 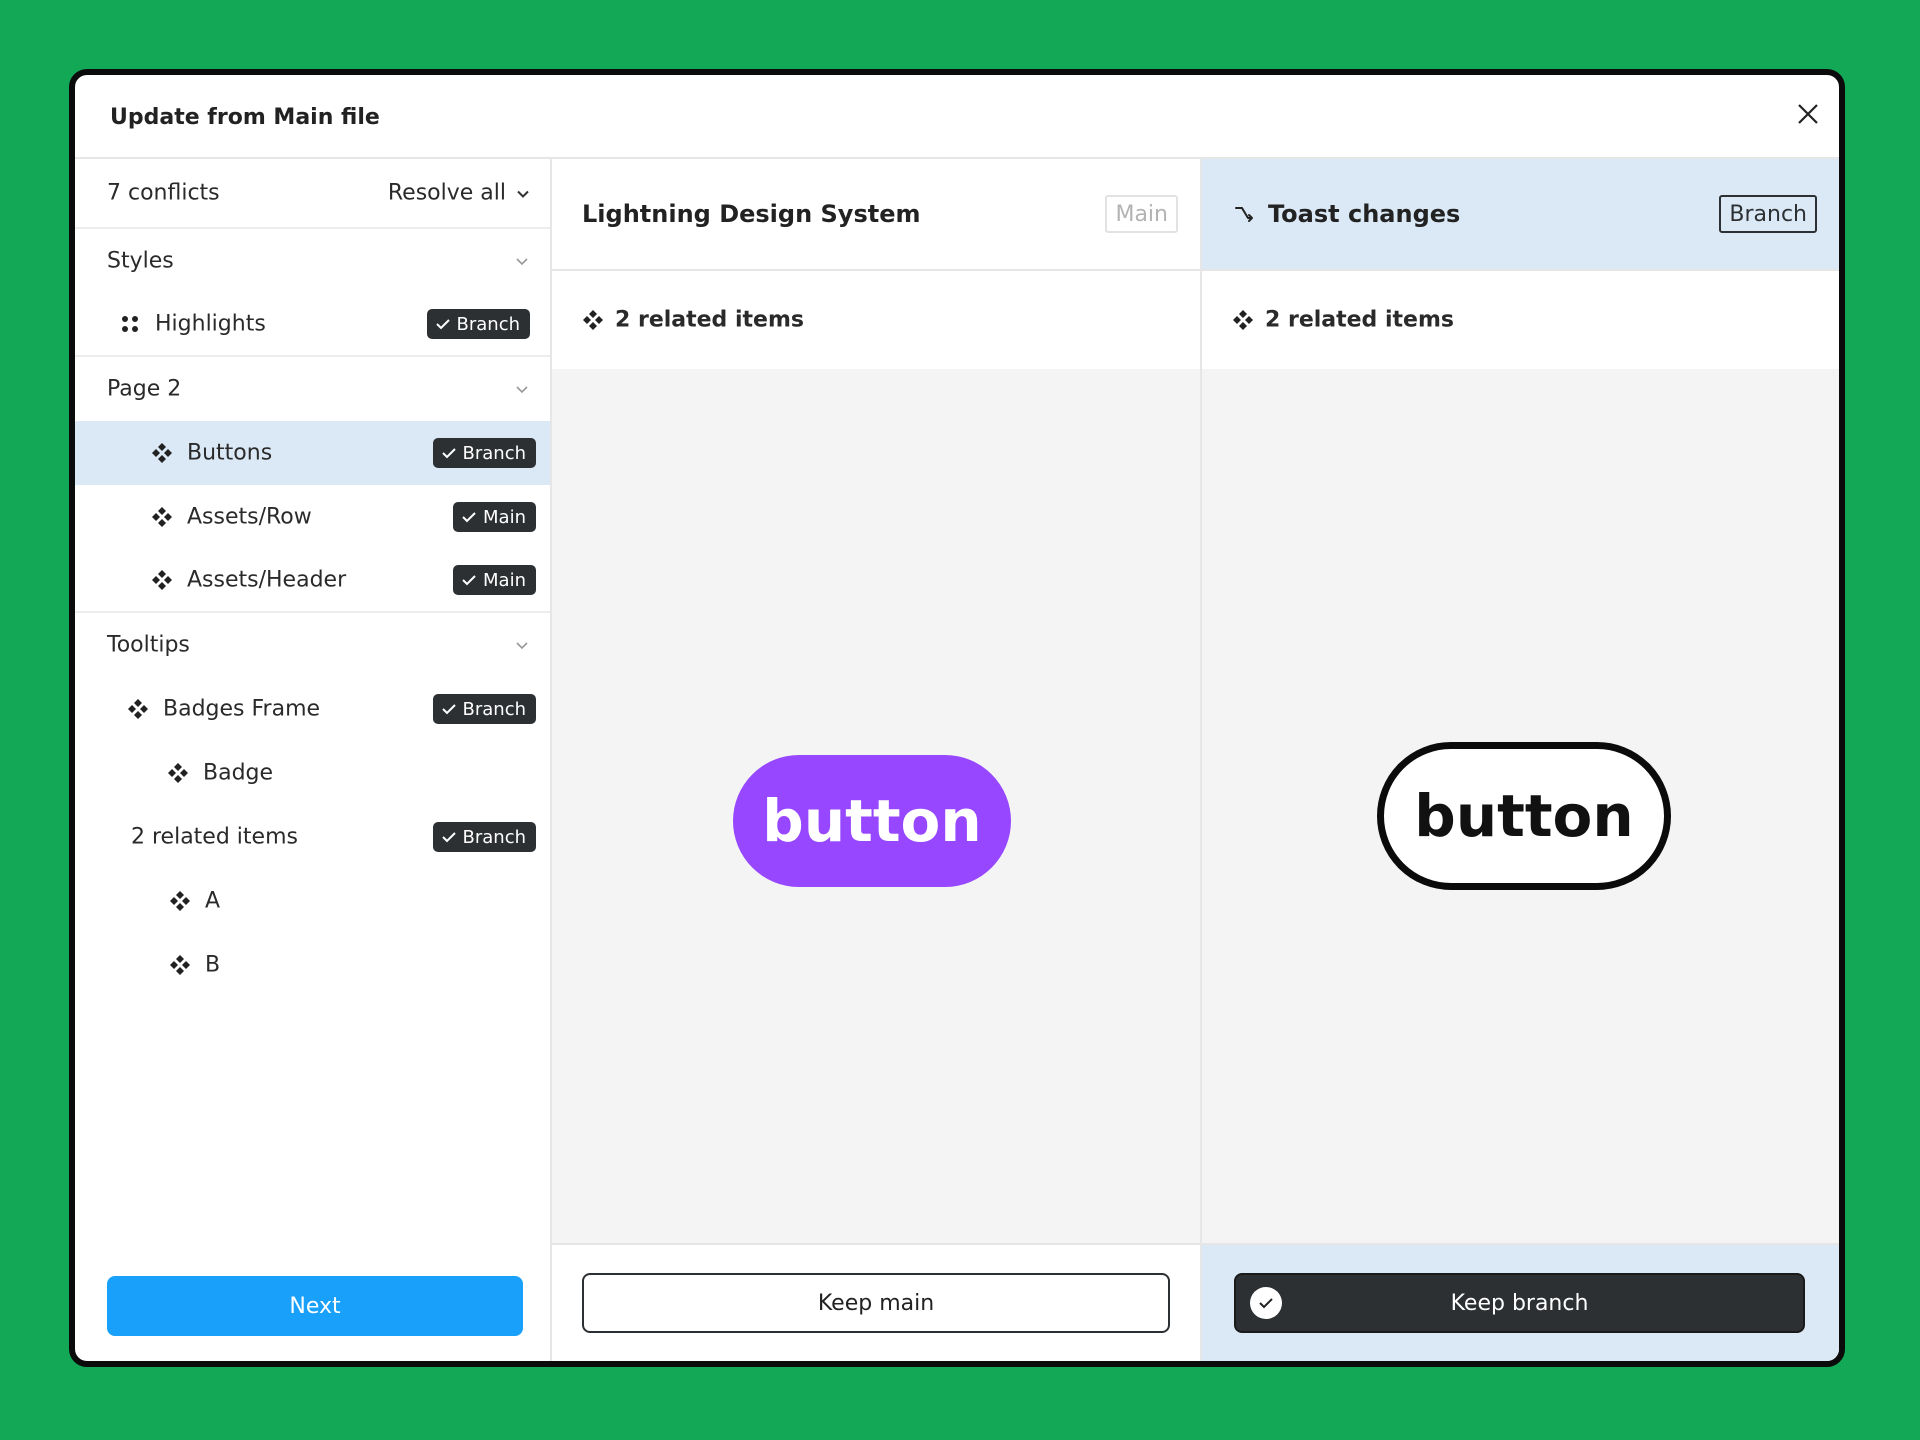 I want to click on sidebar-item-assets-header: Assets/Header Main, so click(x=312, y=581).